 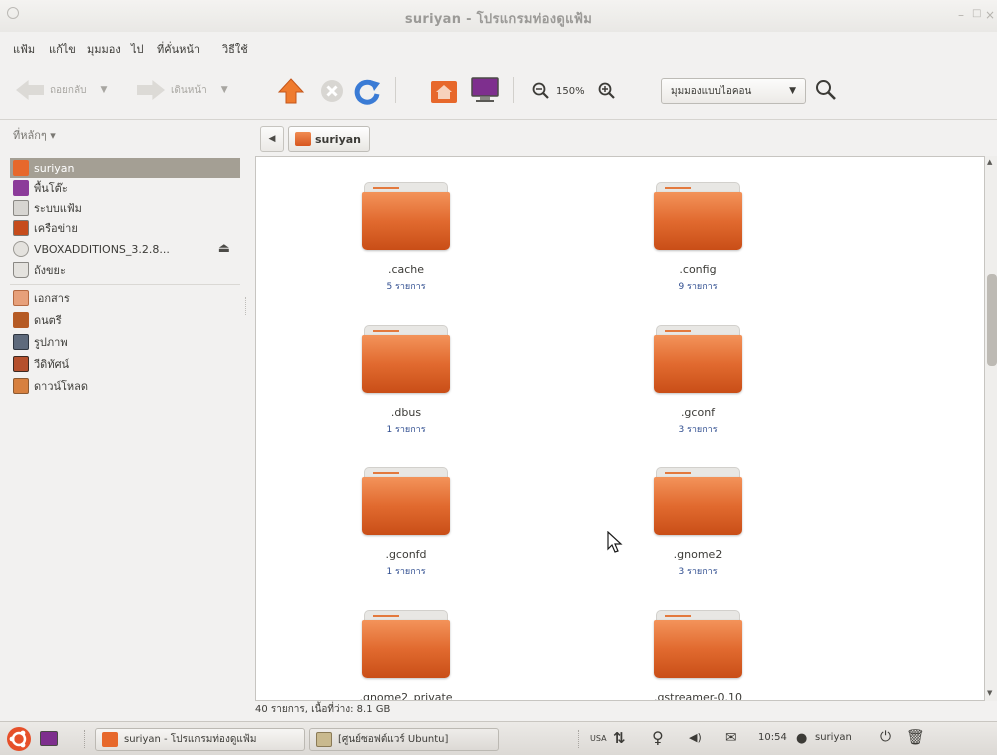 I want to click on view-mode-label: มุมมองแบบไอคอน, so click(x=711, y=91).